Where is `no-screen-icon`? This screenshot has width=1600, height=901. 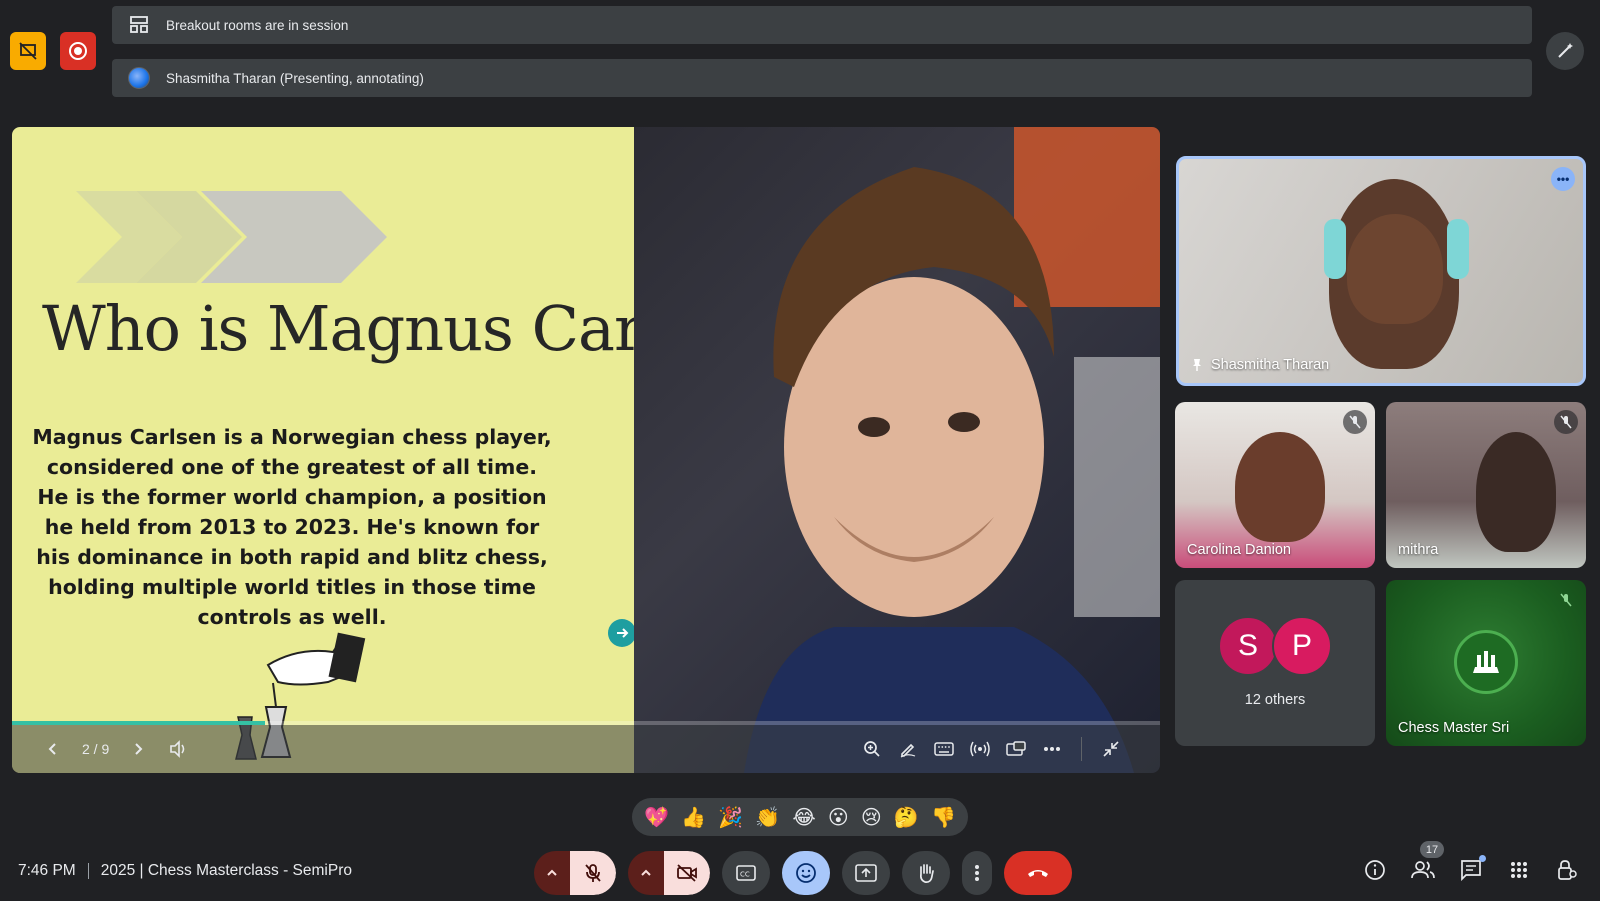
no-screen-icon is located at coordinates (28, 51).